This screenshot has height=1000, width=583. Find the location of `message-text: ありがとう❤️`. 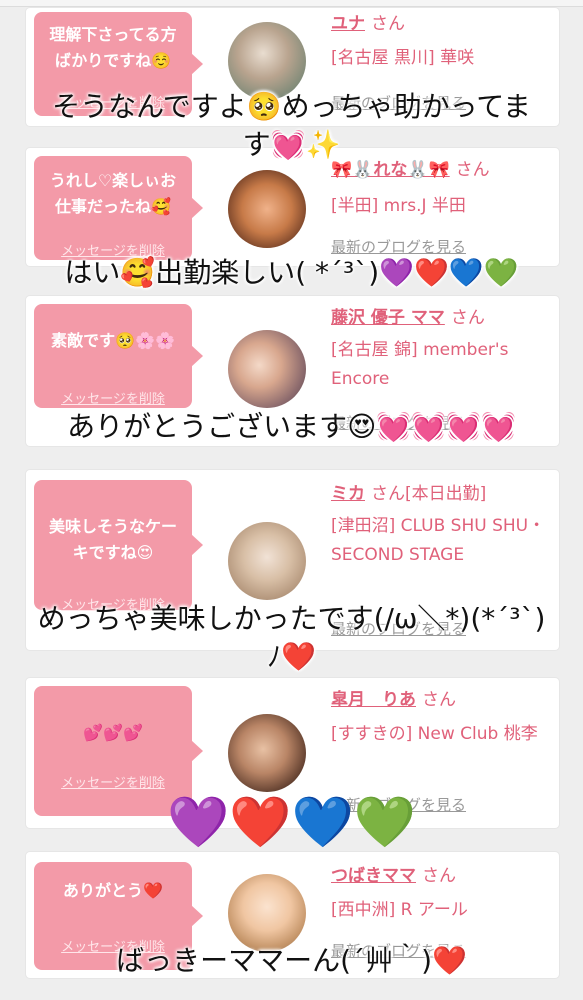

message-text: ありがとう❤️ is located at coordinates (113, 891).